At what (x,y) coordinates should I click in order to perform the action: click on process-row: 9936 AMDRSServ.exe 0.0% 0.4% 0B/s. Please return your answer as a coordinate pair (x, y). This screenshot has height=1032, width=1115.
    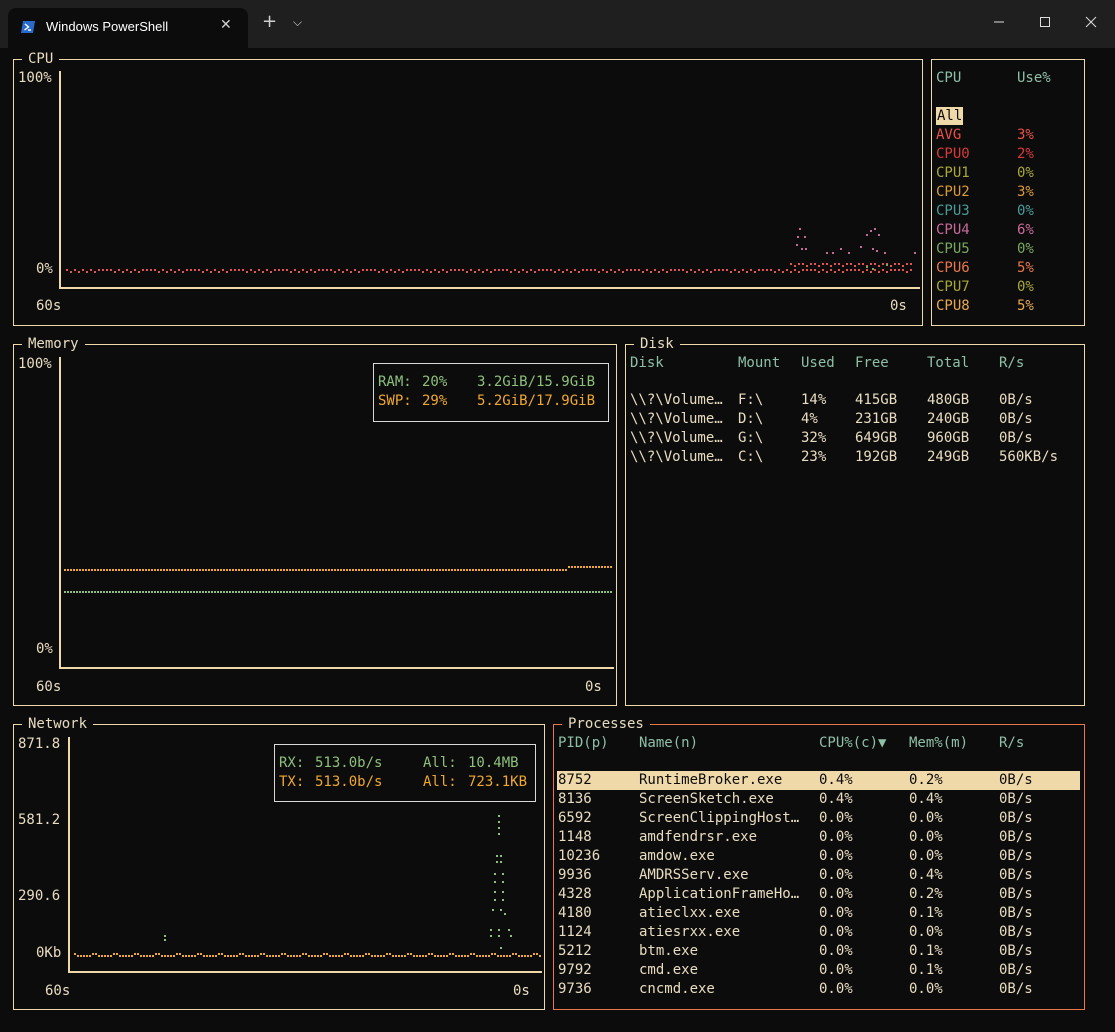
    Looking at the image, I should click on (818, 875).